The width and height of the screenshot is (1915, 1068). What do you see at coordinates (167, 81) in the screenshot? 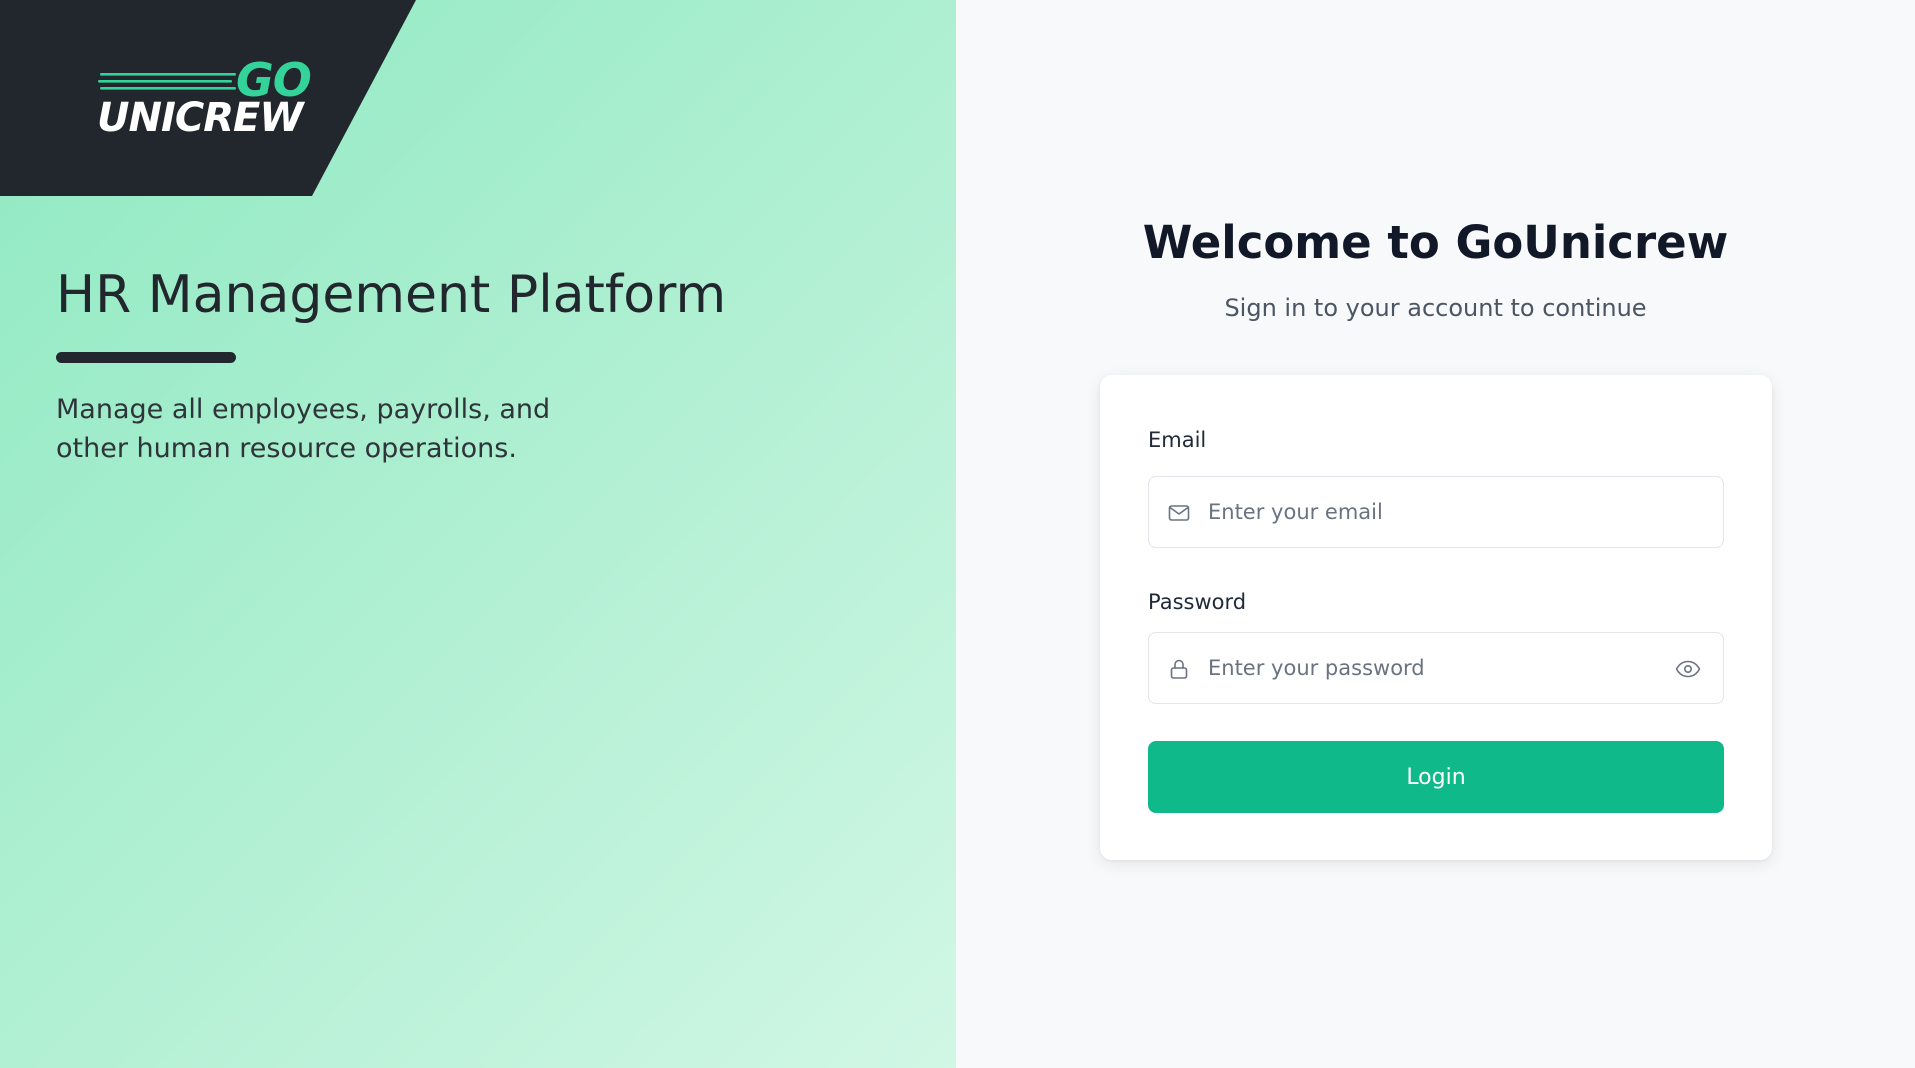
I see `logo-speed-lines` at bounding box center [167, 81].